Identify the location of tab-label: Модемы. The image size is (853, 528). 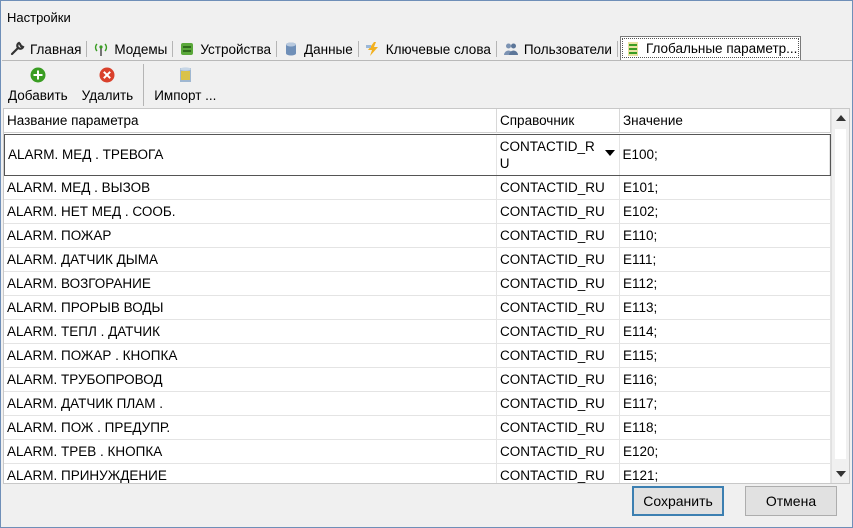
(141, 49).